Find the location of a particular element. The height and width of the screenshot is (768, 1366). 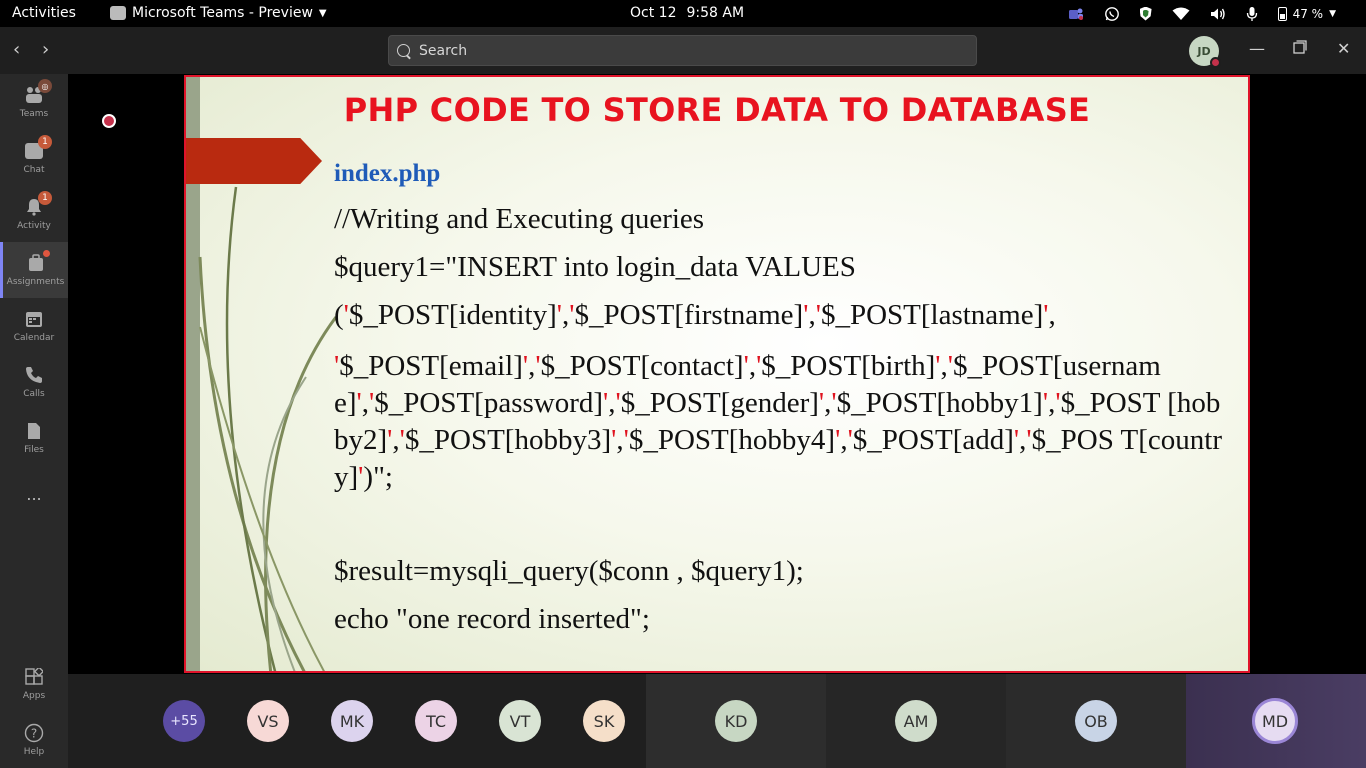

rail-label-files: Files is located at coordinates (34, 450).